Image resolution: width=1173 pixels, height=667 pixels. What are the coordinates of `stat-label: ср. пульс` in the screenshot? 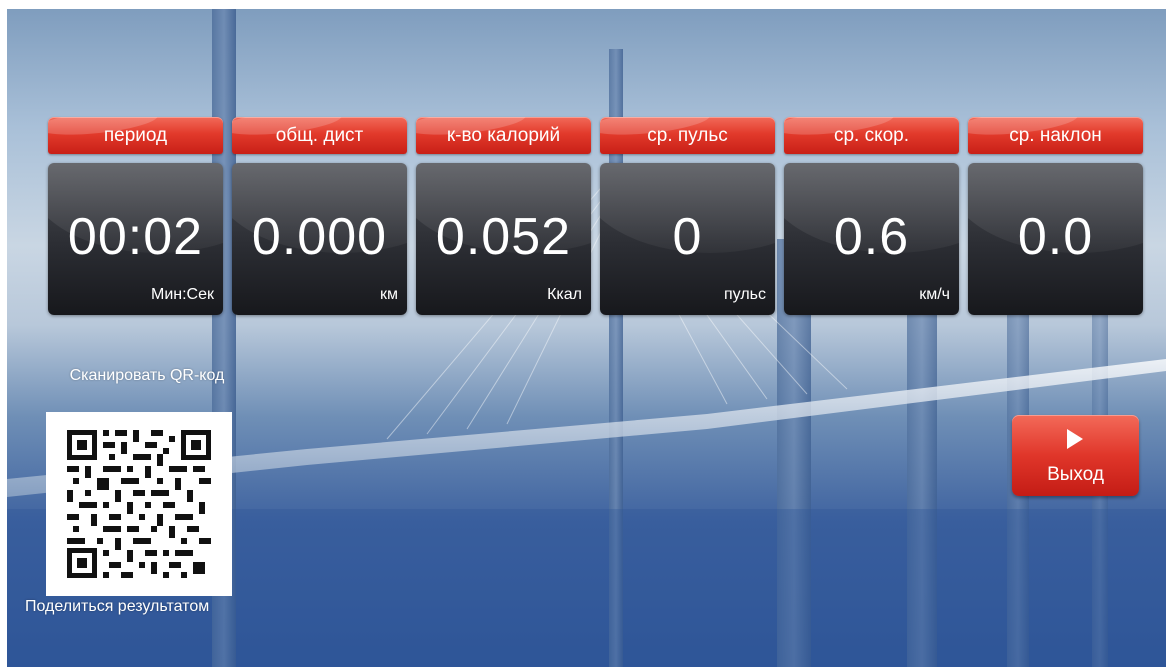 It's located at (687, 135).